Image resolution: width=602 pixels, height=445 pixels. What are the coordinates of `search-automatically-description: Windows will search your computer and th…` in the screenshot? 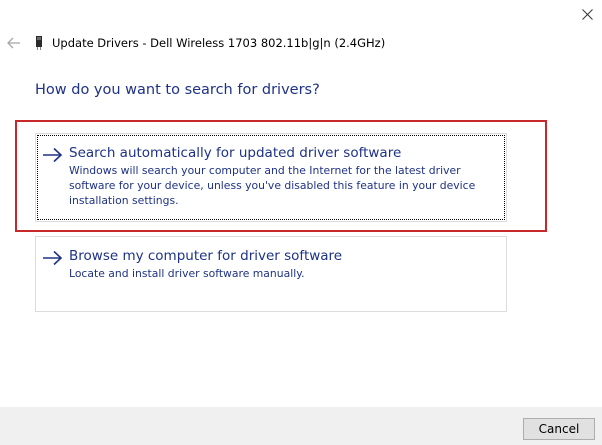 It's located at (272, 185).